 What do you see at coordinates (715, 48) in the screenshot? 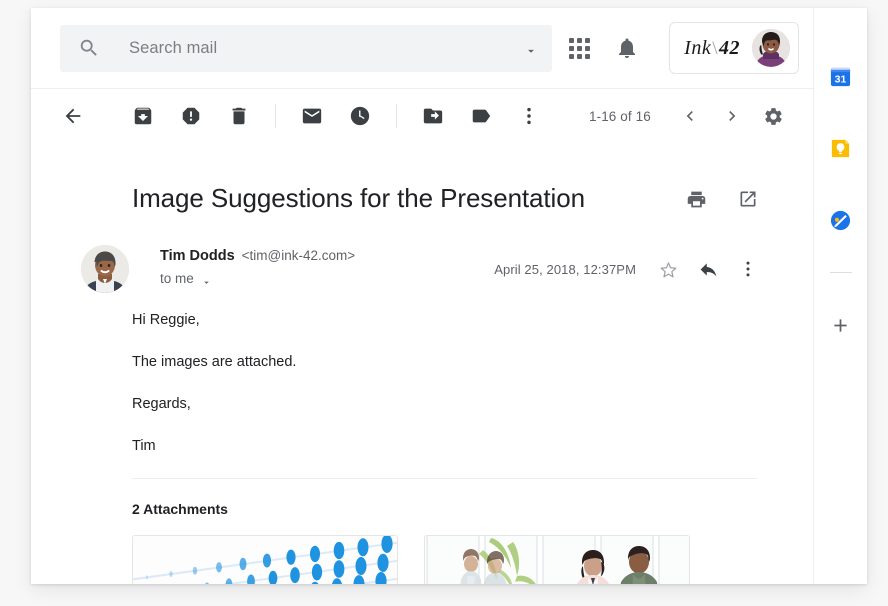
I see `brand-slash: \` at bounding box center [715, 48].